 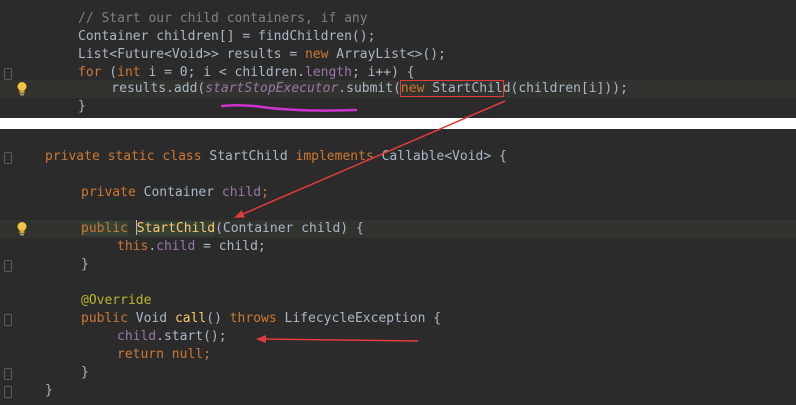 What do you see at coordinates (398, 391) in the screenshot?
I see `class-close-line: }` at bounding box center [398, 391].